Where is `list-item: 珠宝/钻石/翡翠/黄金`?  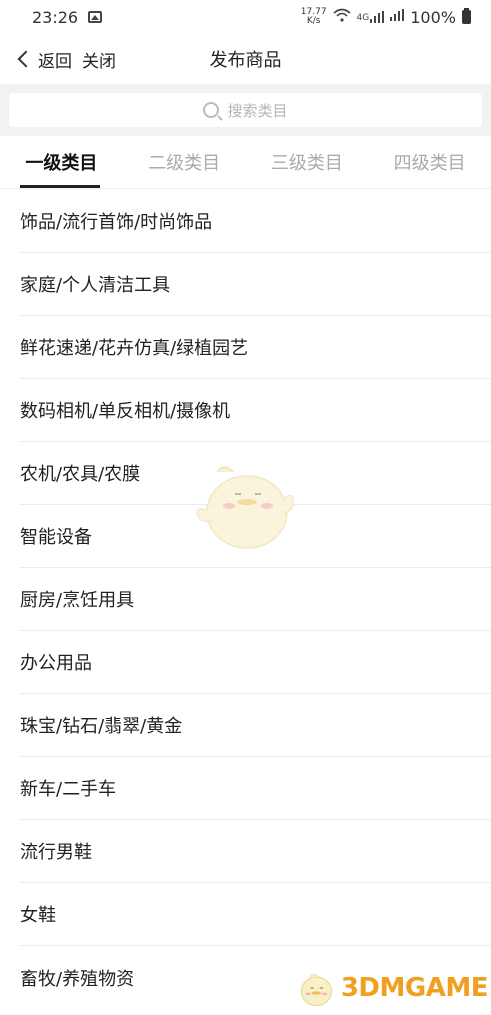
list-item: 珠宝/钻石/翡翠/黄金 is located at coordinates (255, 725).